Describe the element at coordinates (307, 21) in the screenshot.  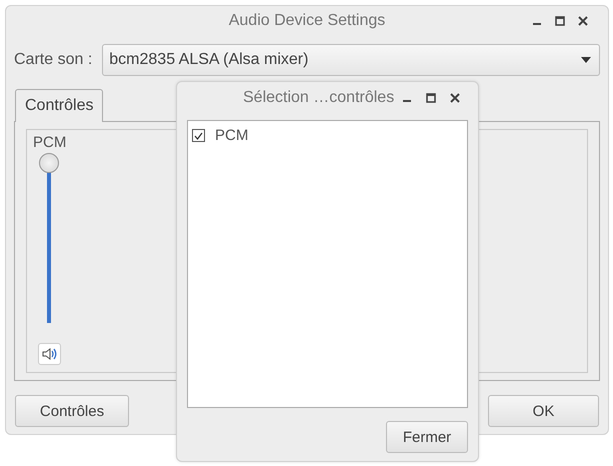
I see `window-title: Audio Device Settings` at that location.